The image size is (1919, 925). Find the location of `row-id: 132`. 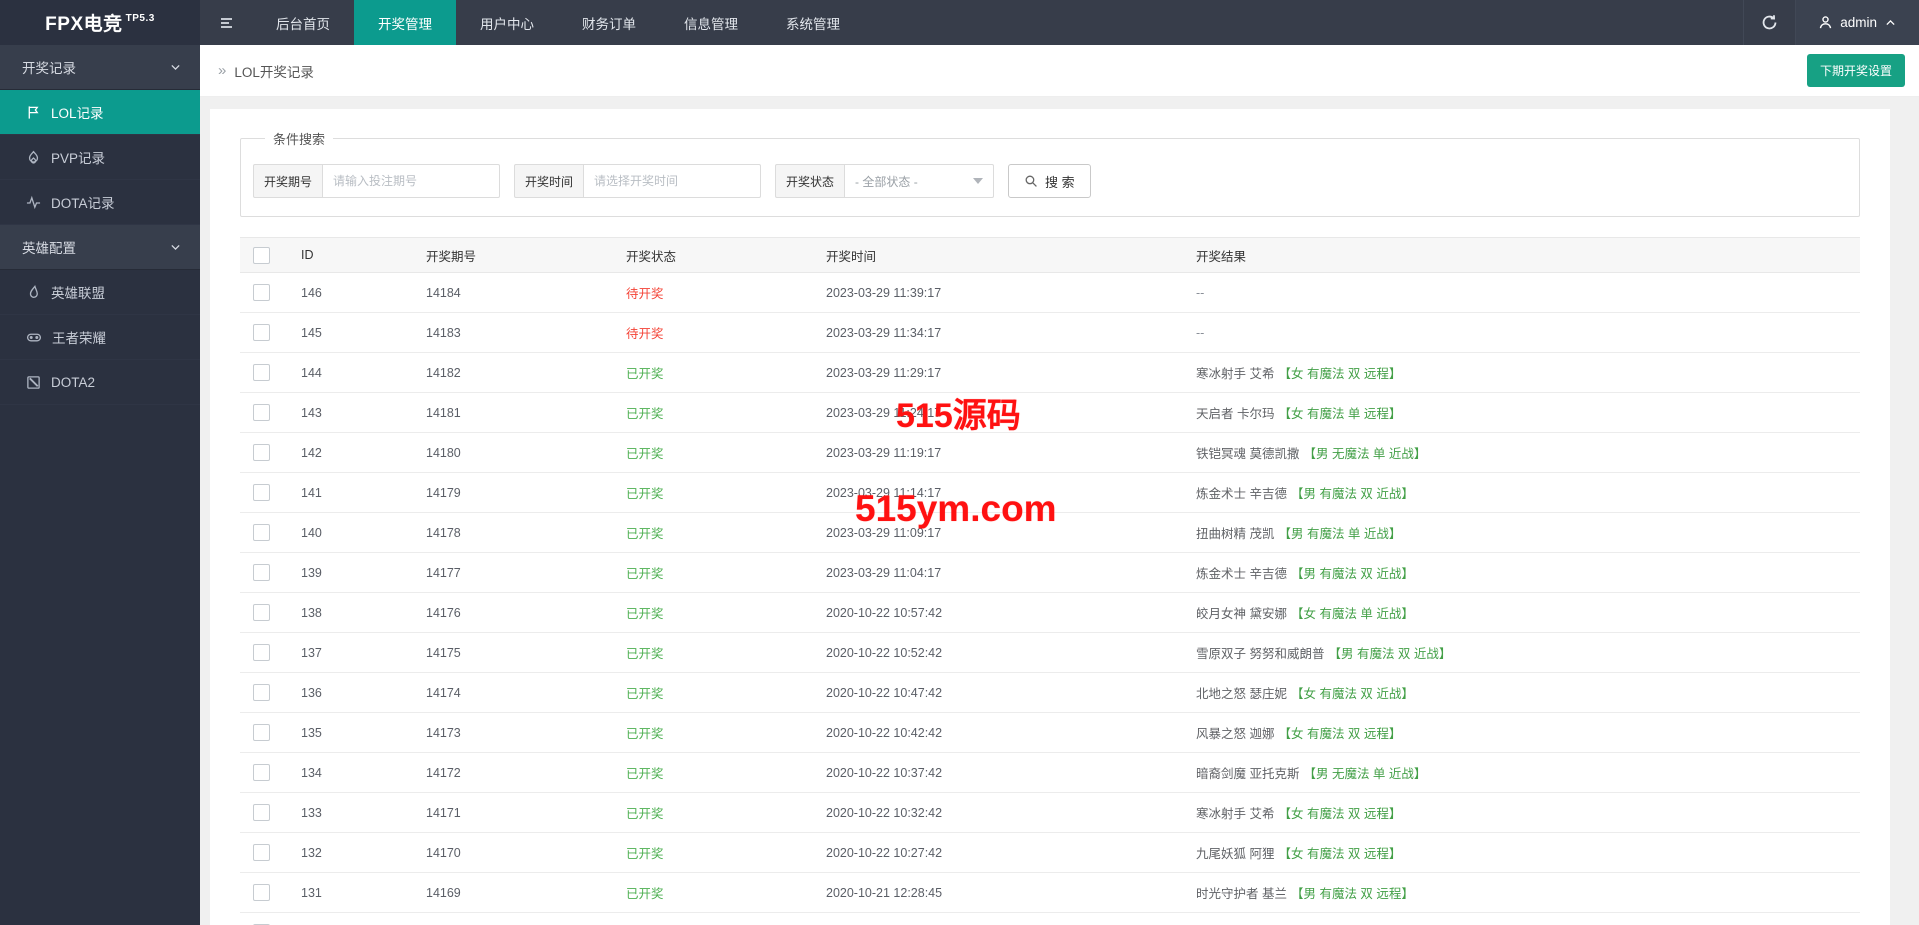

row-id: 132 is located at coordinates (311, 852).